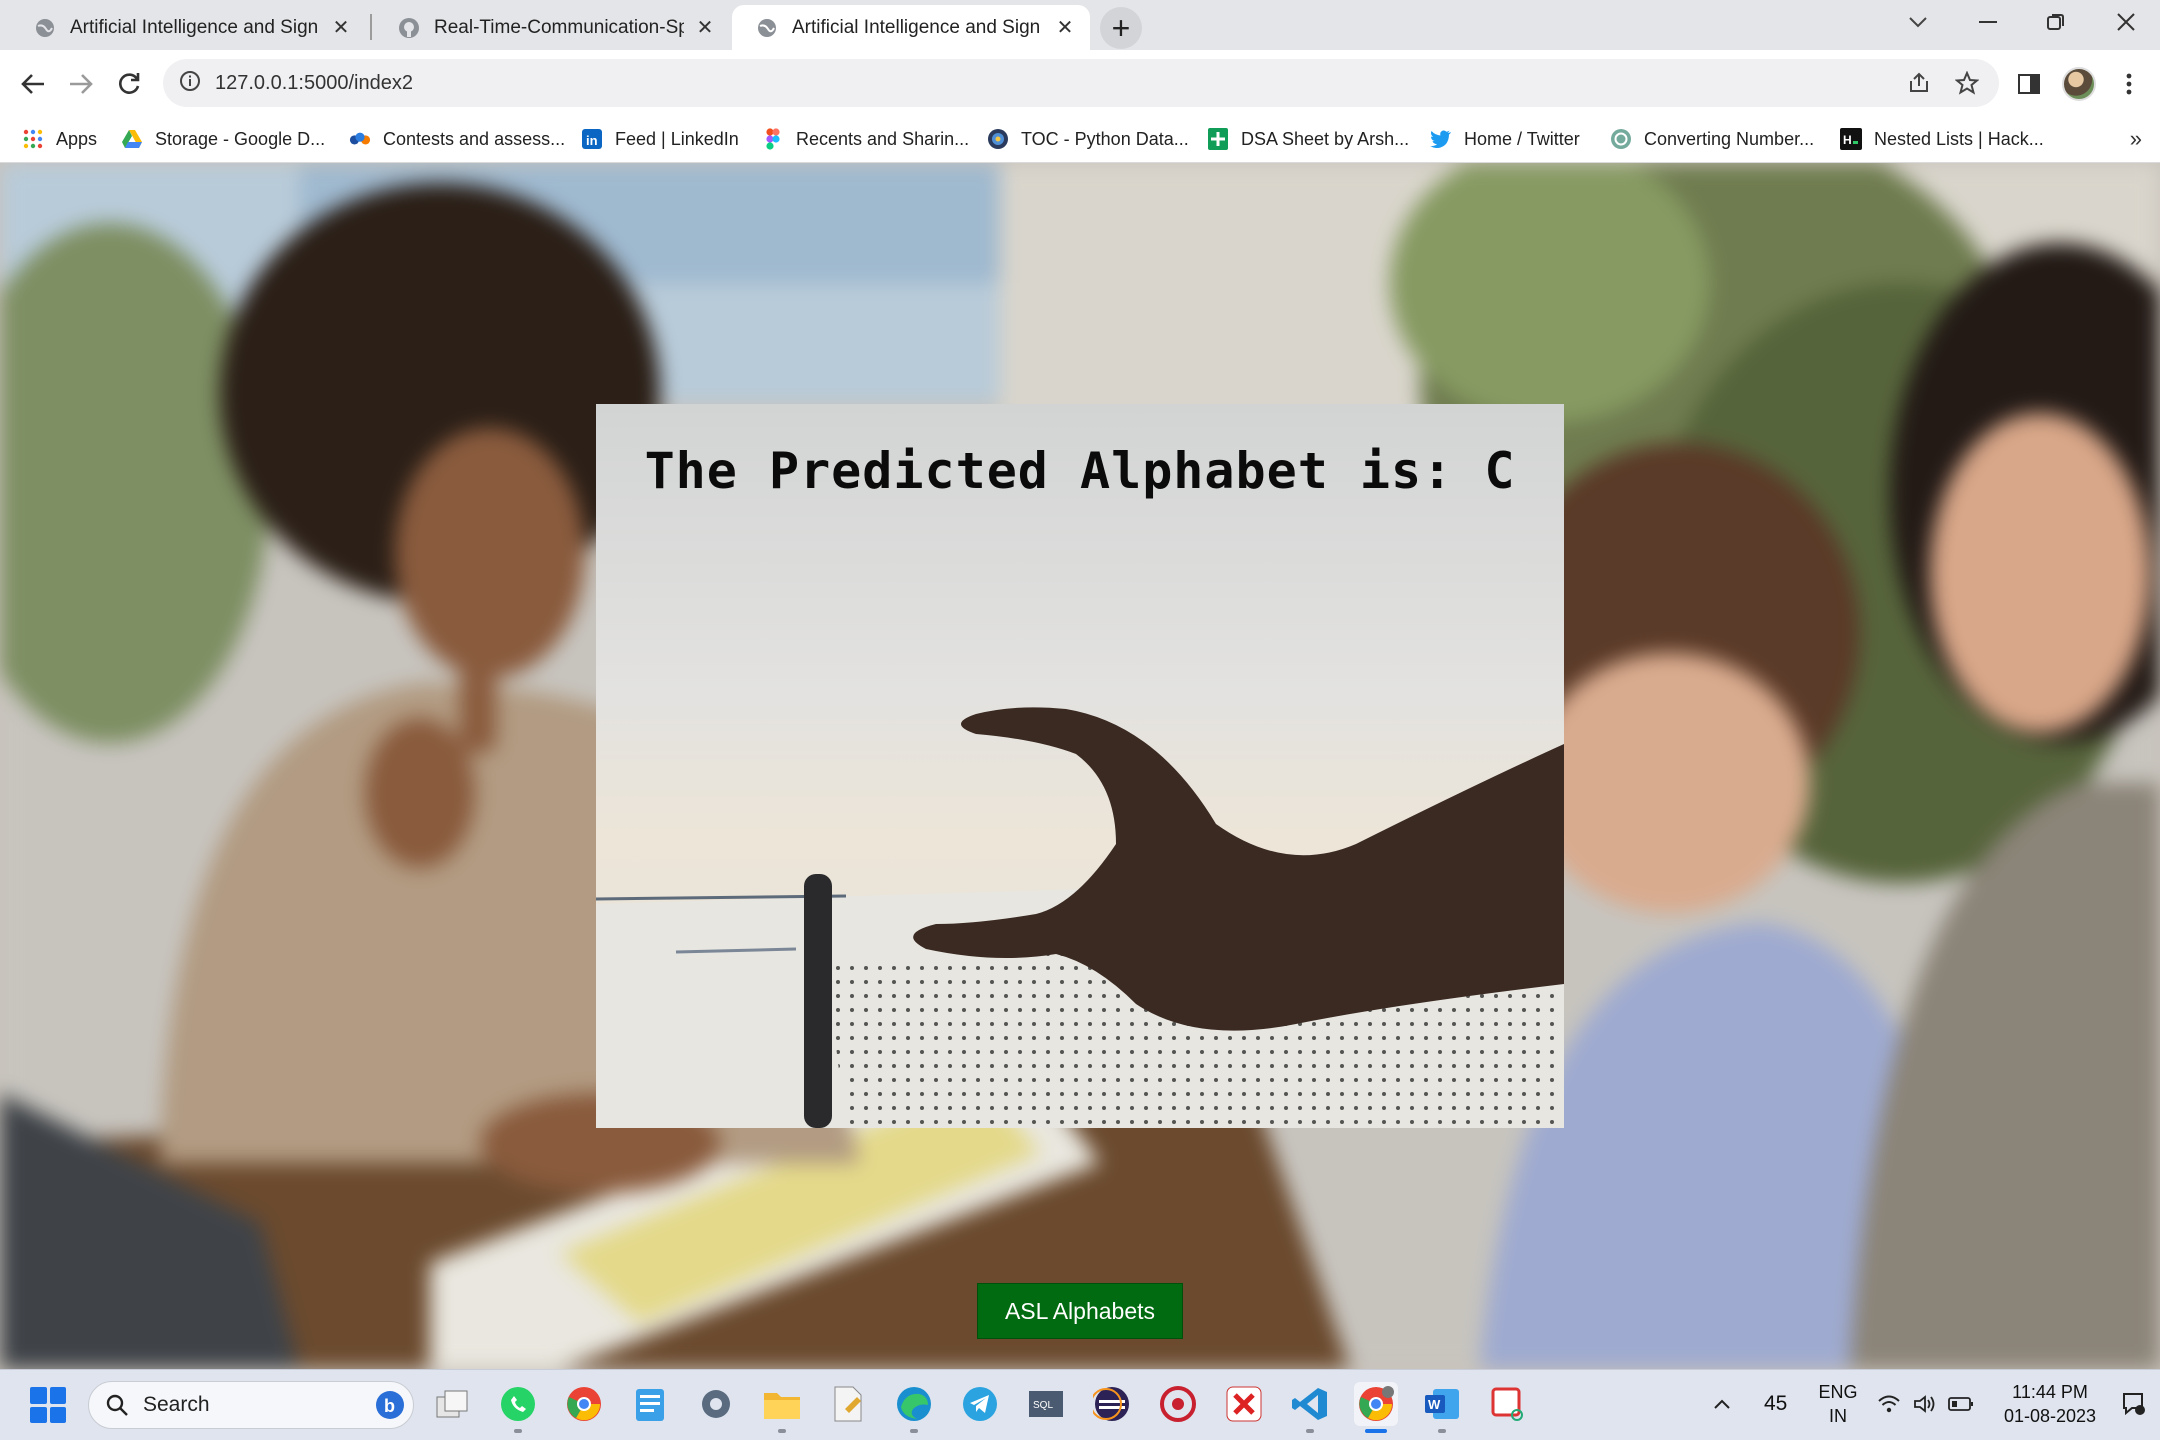 The height and width of the screenshot is (1440, 2160). I want to click on bookmark-label: Feed | LinkedIn, so click(677, 138).